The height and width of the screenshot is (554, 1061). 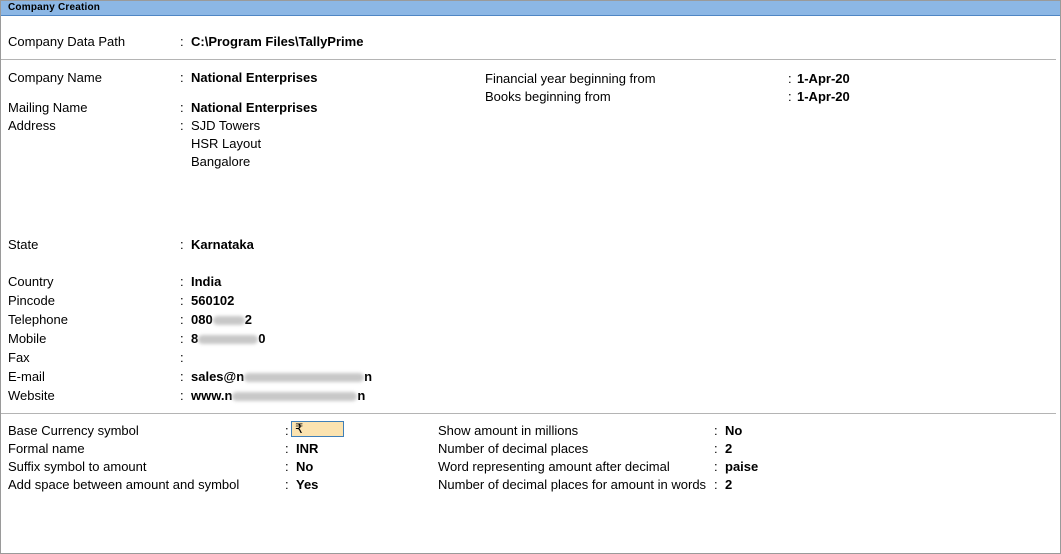 I want to click on decimal-places-label: Number of decimal places, so click(x=513, y=448).